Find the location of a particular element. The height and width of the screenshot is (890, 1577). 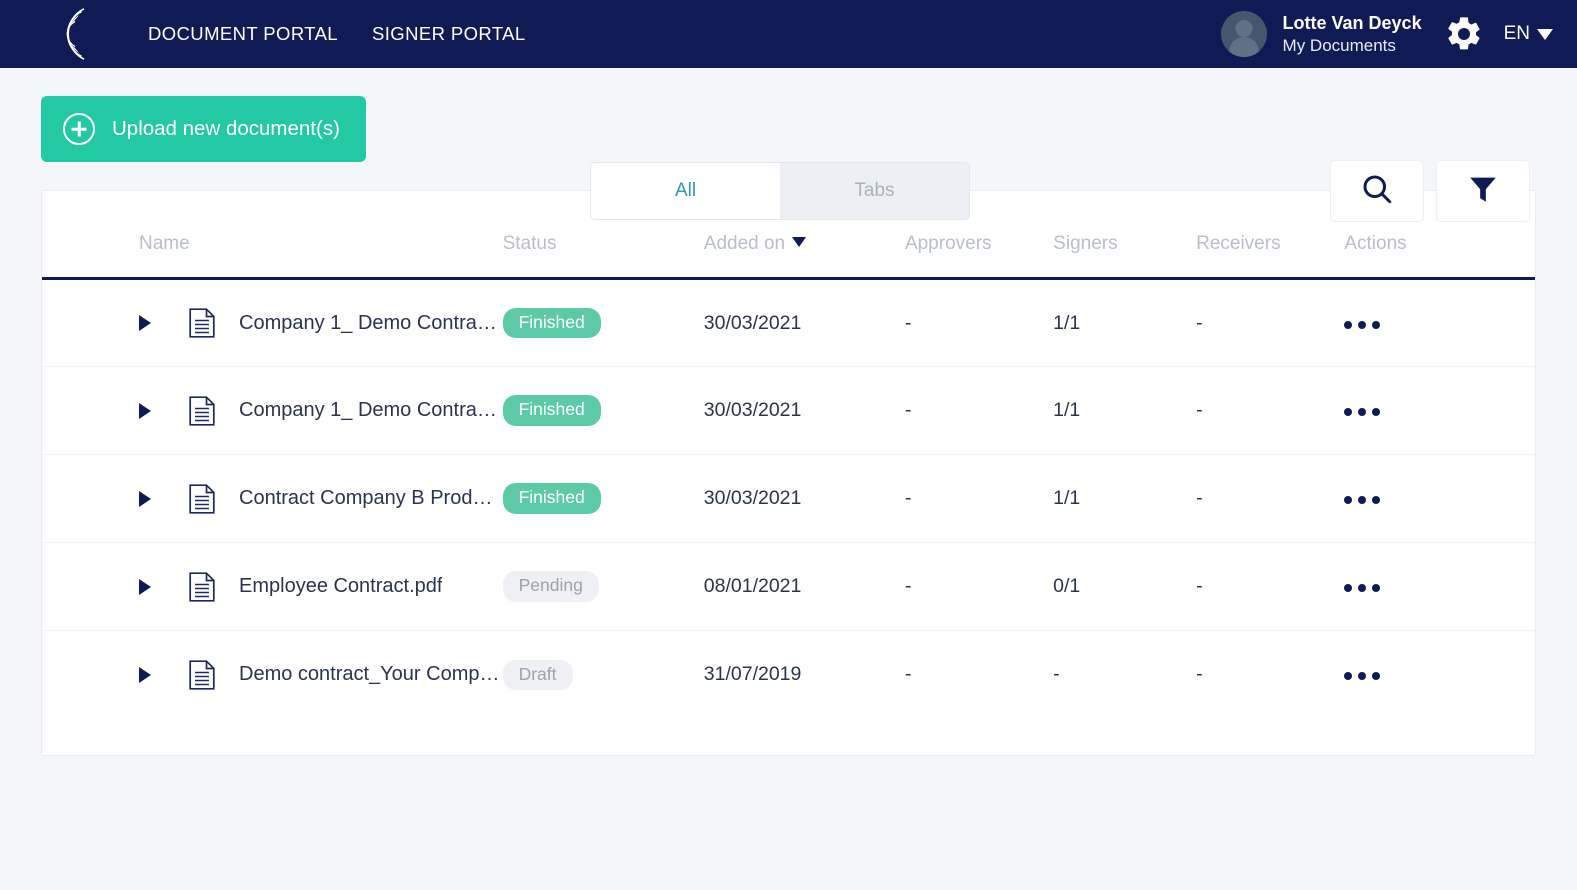

status-badge: Pending is located at coordinates (550, 586).